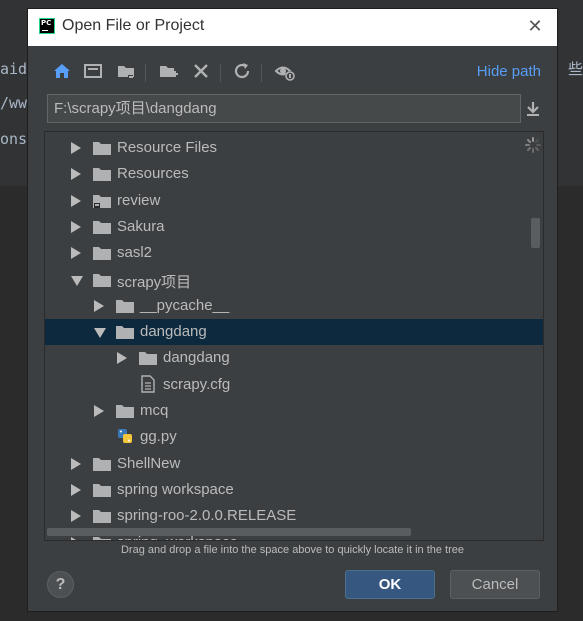 This screenshot has width=583, height=621. What do you see at coordinates (175, 489) in the screenshot?
I see `tree-row-label: spring workspace` at bounding box center [175, 489].